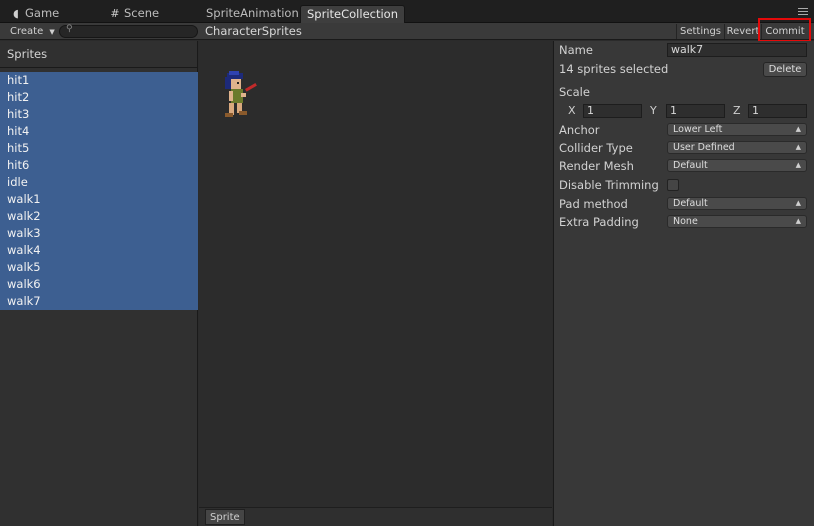  Describe the element at coordinates (99, 97) in the screenshot. I see `sprite-list-item: hit2` at that location.